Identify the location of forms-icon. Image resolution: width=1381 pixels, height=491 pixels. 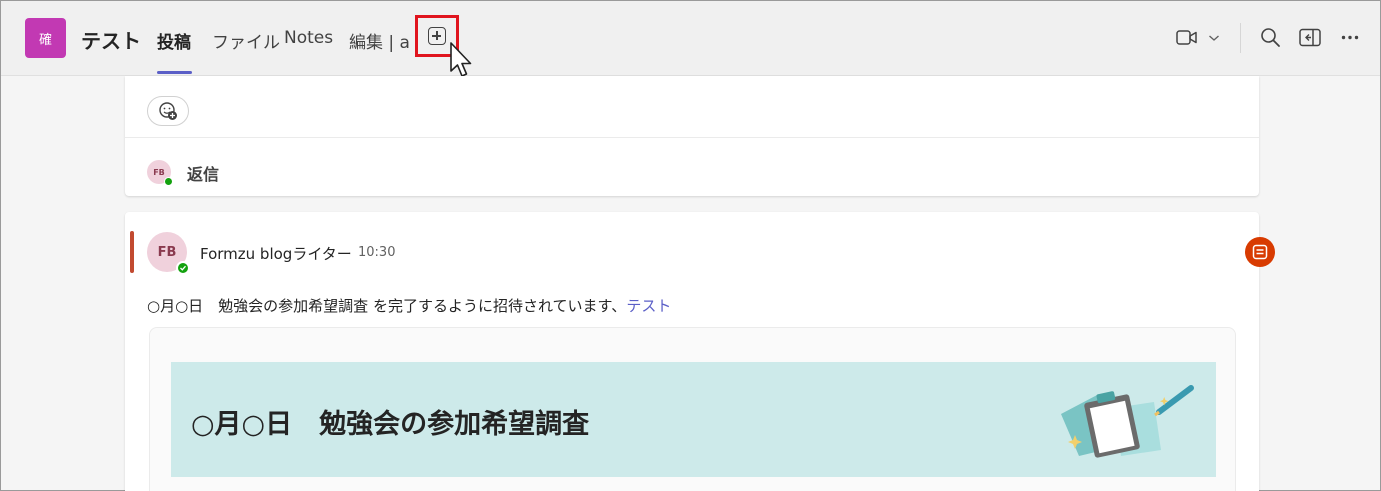
(1260, 252).